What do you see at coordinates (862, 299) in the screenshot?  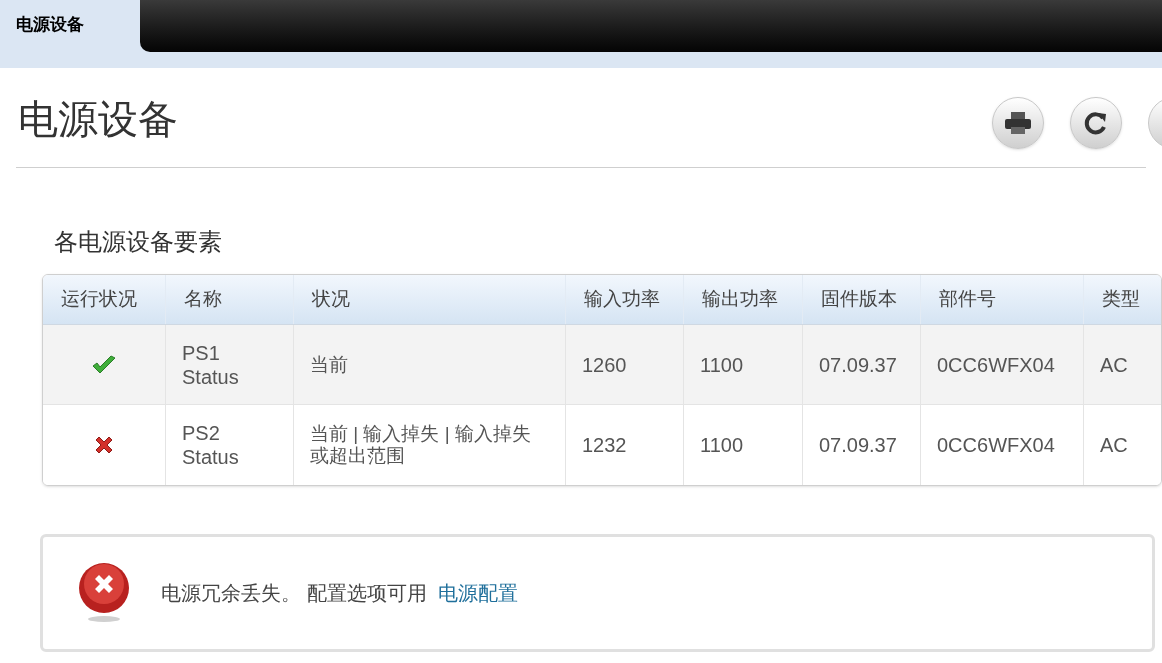 I see `column-header: 固件版本` at bounding box center [862, 299].